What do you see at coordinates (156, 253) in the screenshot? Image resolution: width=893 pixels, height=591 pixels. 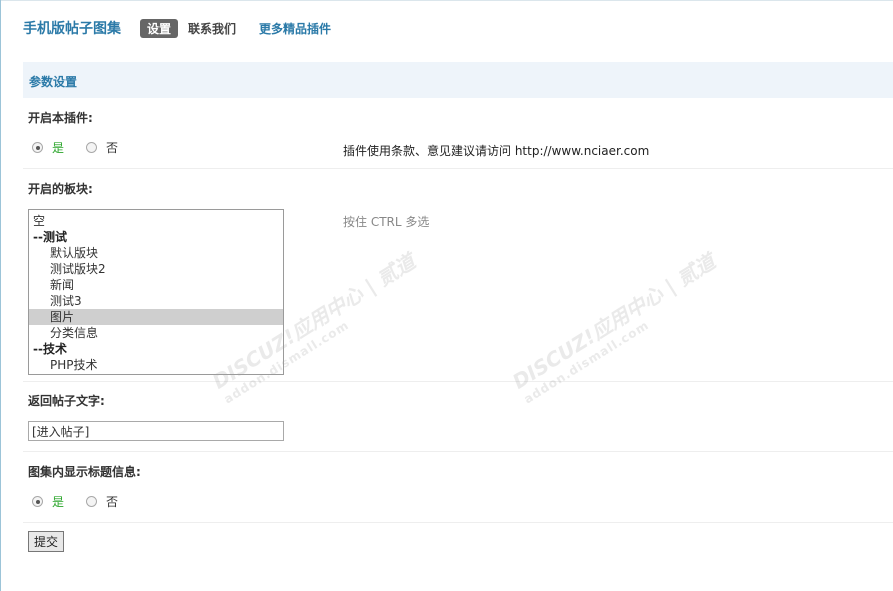 I see `forum-option: 默认版块` at bounding box center [156, 253].